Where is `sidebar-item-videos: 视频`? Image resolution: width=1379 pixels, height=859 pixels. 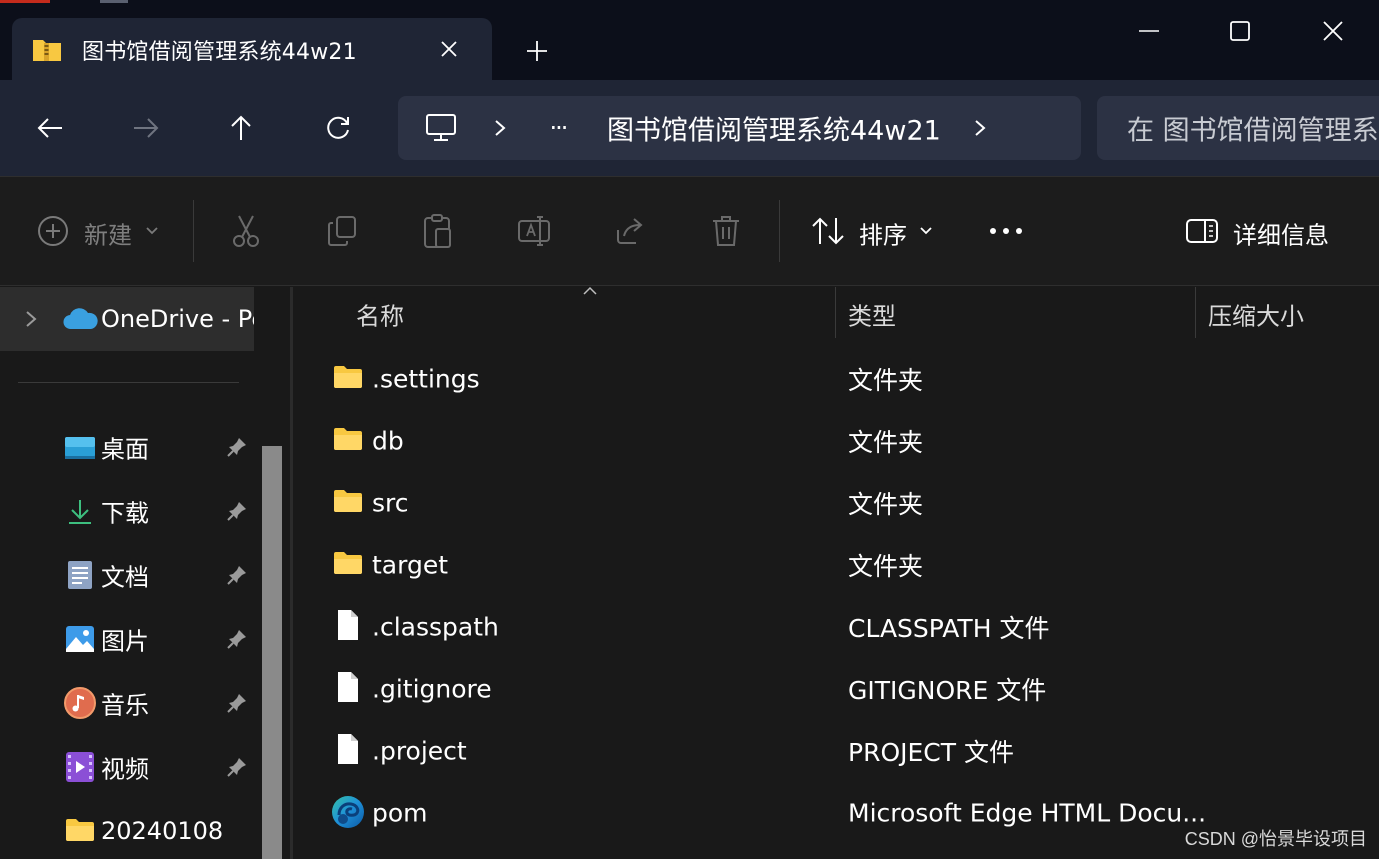 sidebar-item-videos: 视频 is located at coordinates (127, 767).